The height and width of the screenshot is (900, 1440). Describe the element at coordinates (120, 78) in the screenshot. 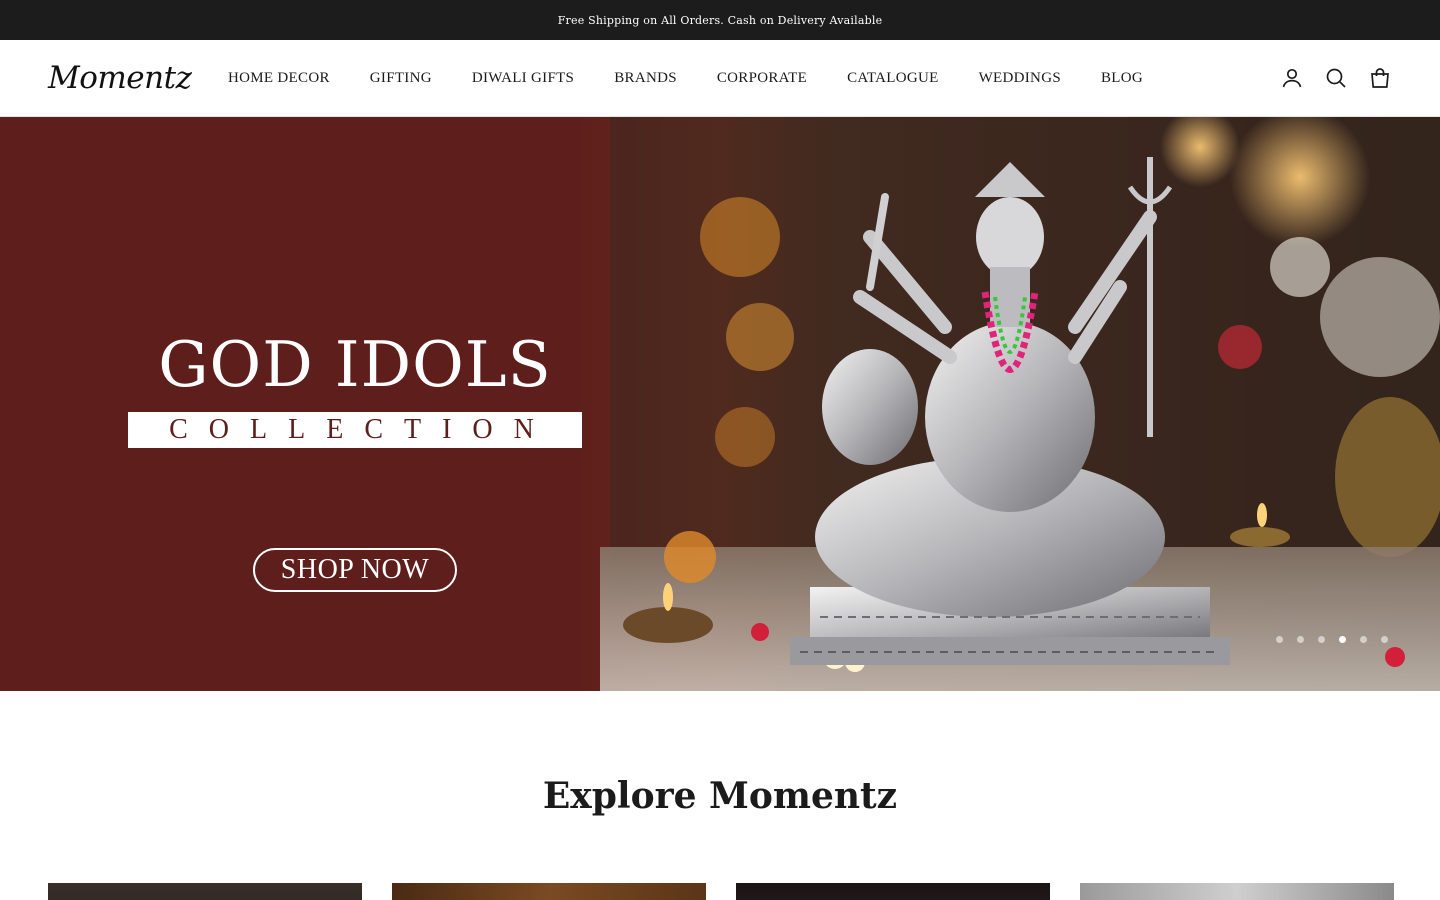

I see `logo: Momentz` at that location.